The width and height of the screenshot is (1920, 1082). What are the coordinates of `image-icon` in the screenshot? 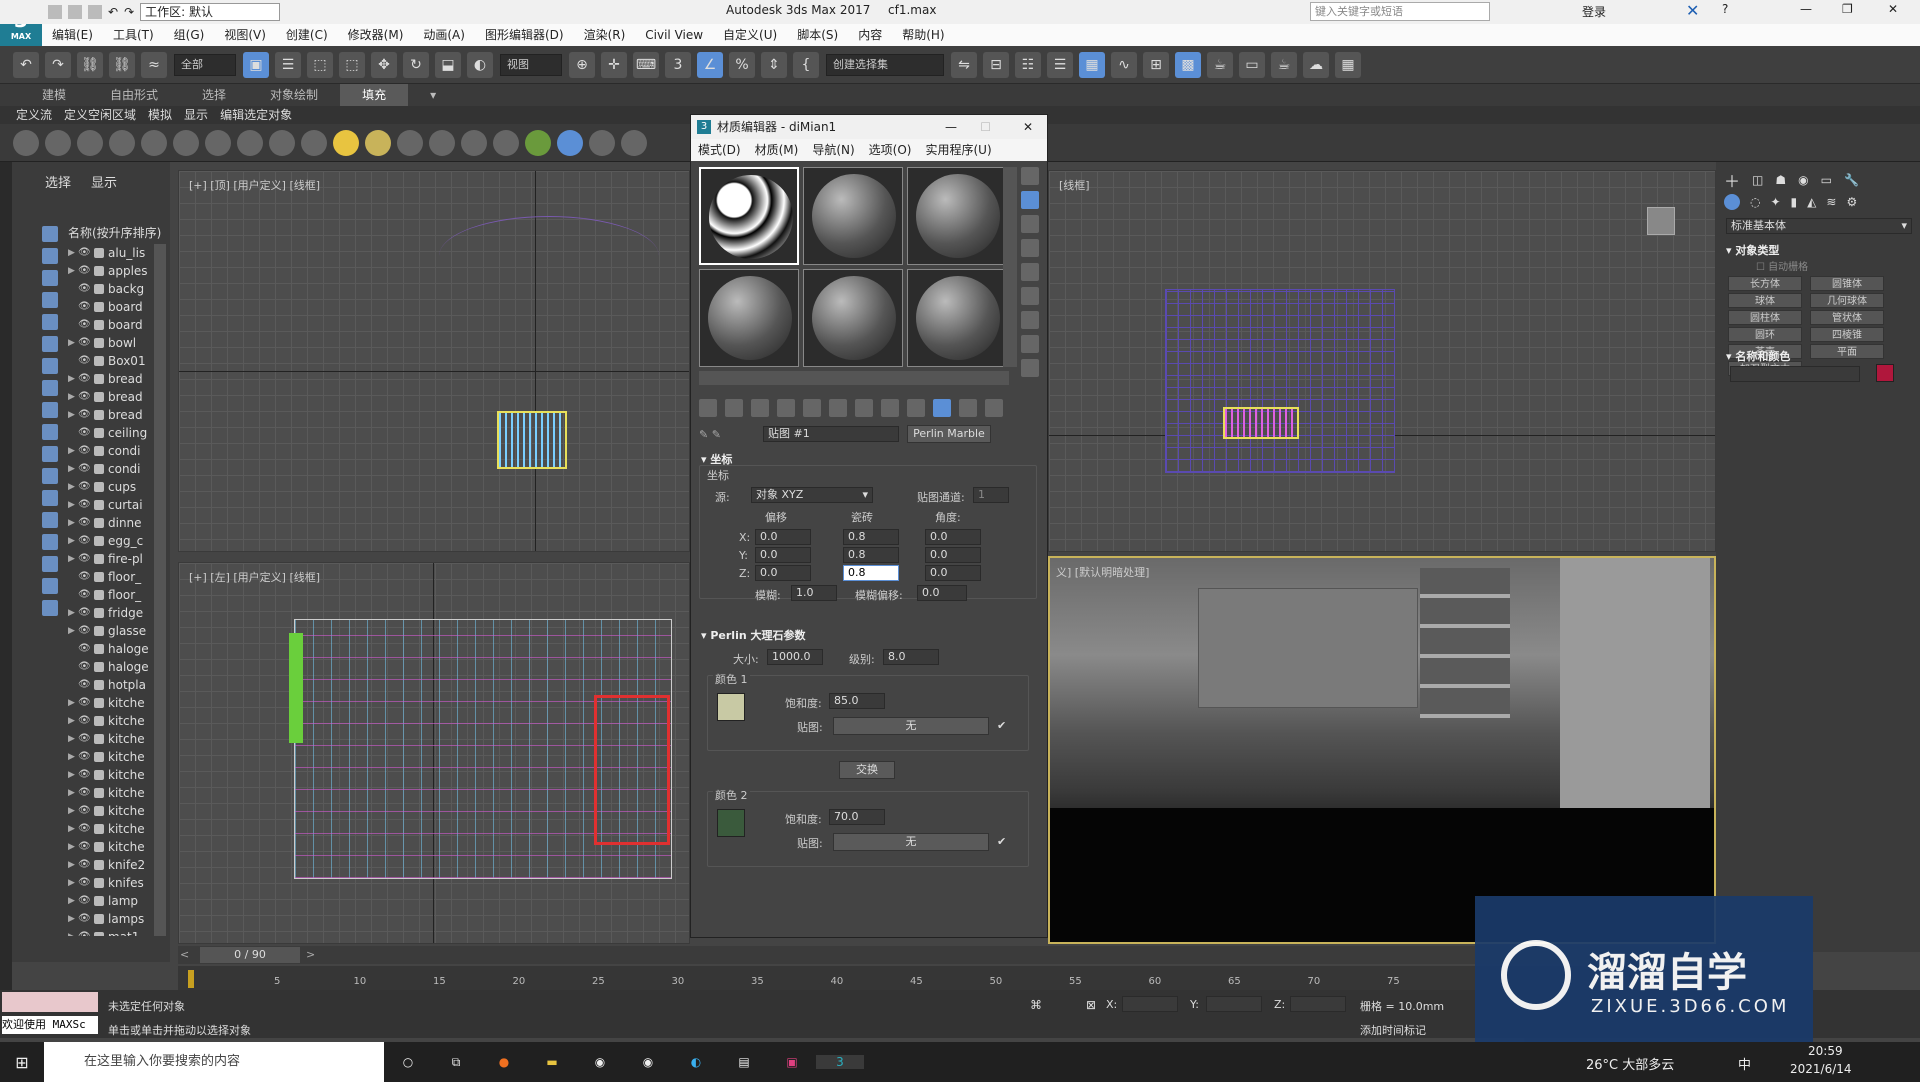 It's located at (90, 142).